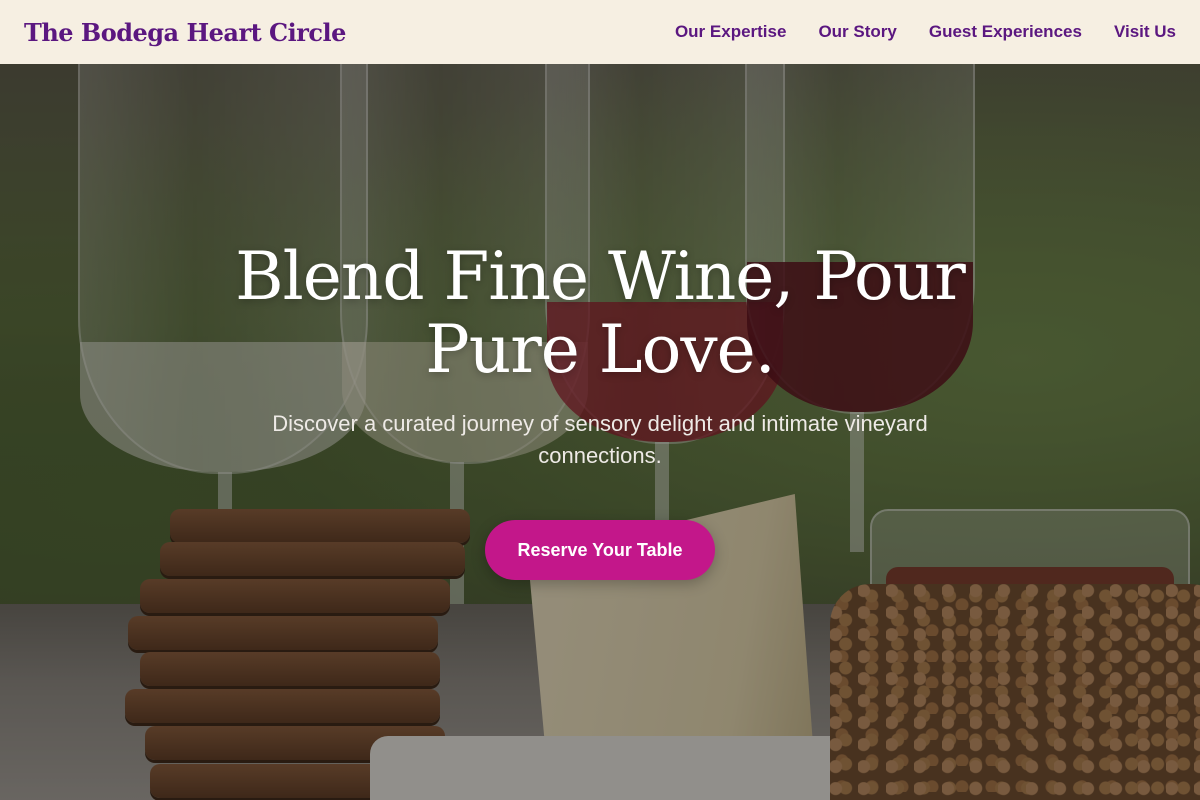 The image size is (1200, 800). What do you see at coordinates (185, 32) in the screenshot?
I see `site-logo: The Bodega Heart Circle` at bounding box center [185, 32].